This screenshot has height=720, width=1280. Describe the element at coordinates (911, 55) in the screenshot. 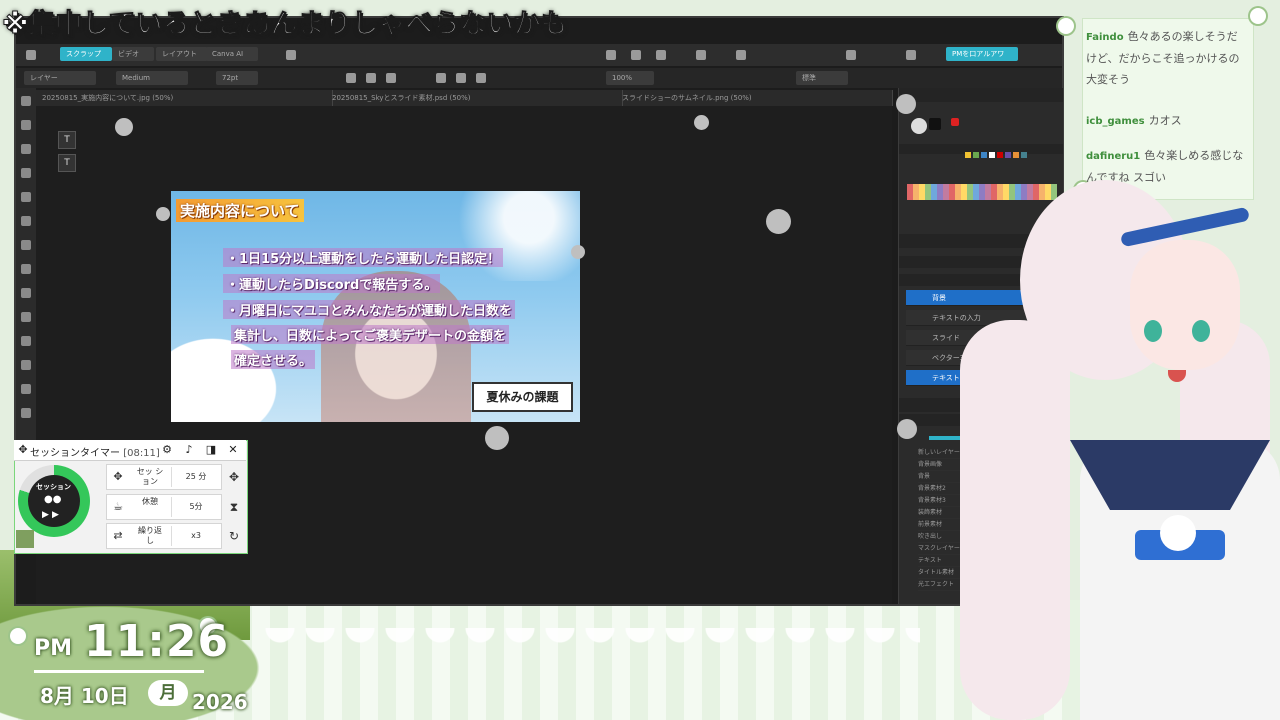

I see `settings-icon` at that location.